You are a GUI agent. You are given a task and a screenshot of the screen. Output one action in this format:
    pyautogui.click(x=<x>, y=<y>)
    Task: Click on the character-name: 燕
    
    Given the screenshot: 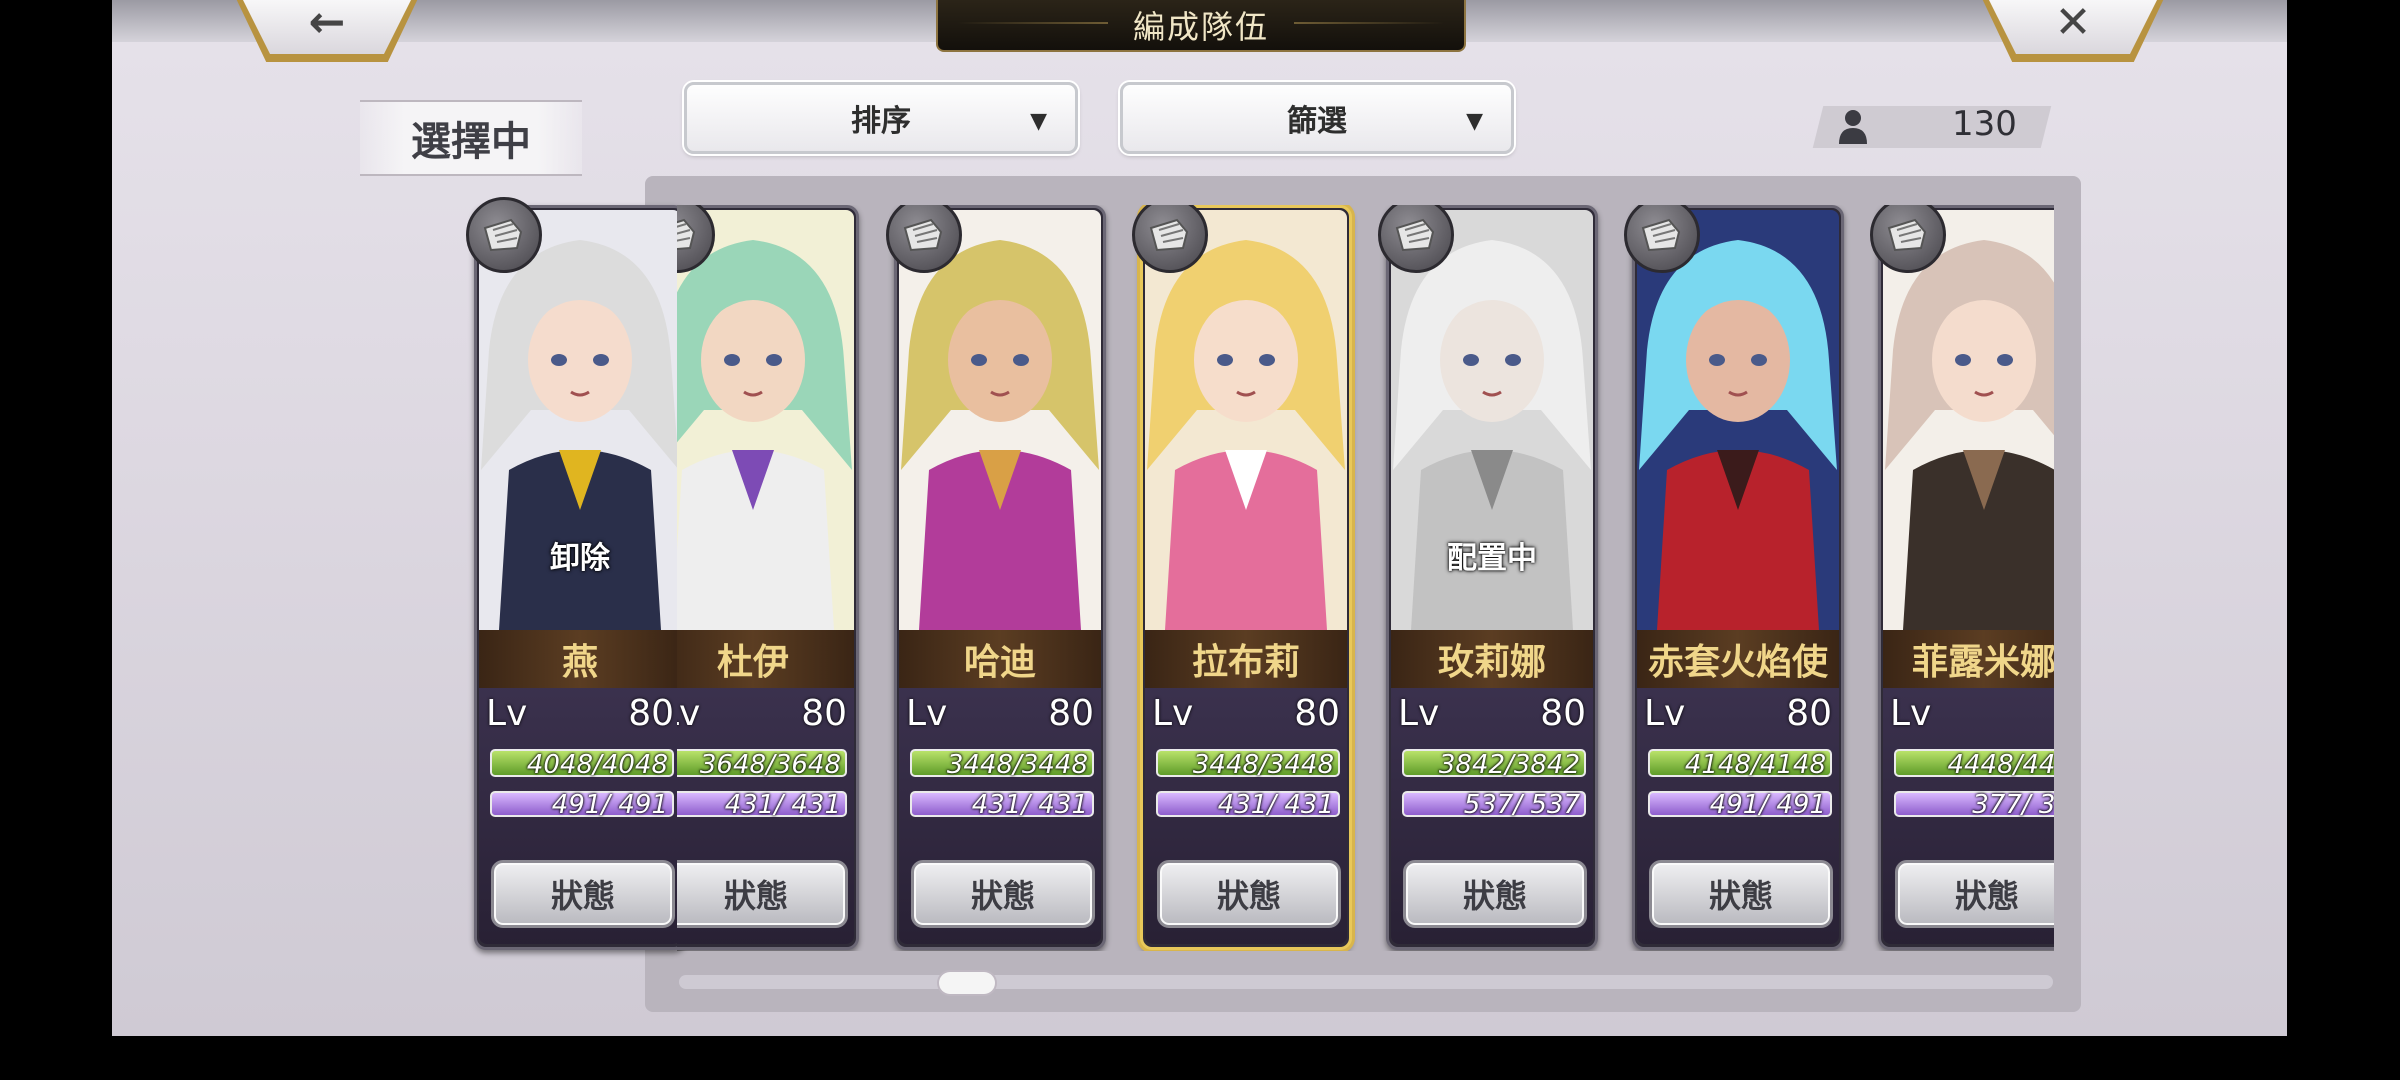 What is the action you would take?
    pyautogui.click(x=580, y=659)
    